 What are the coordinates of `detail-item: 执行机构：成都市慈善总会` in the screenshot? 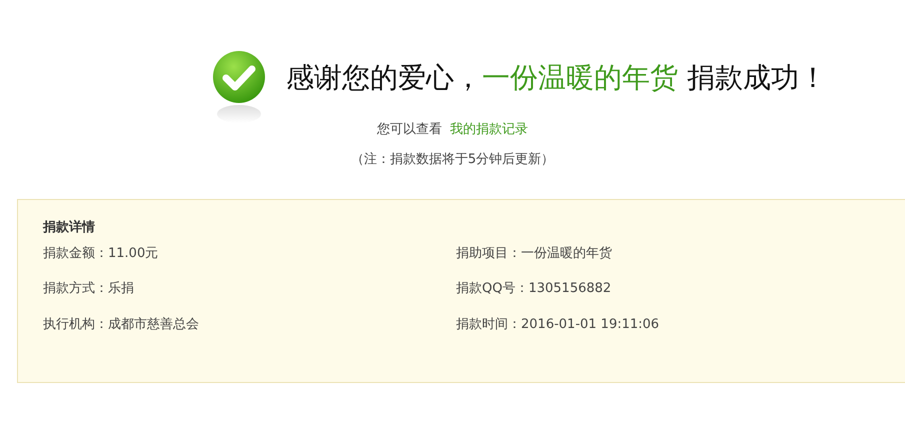 It's located at (121, 325).